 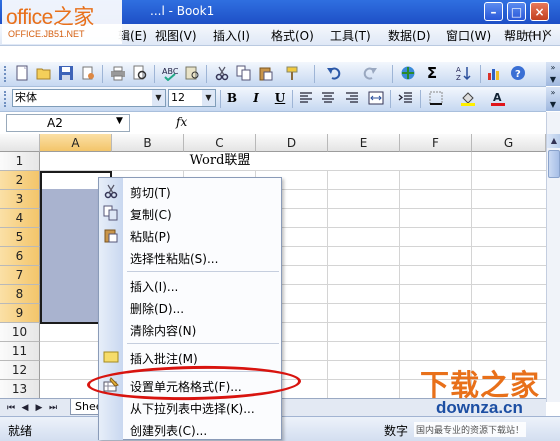 I want to click on column-header-g: G, so click(x=509, y=143).